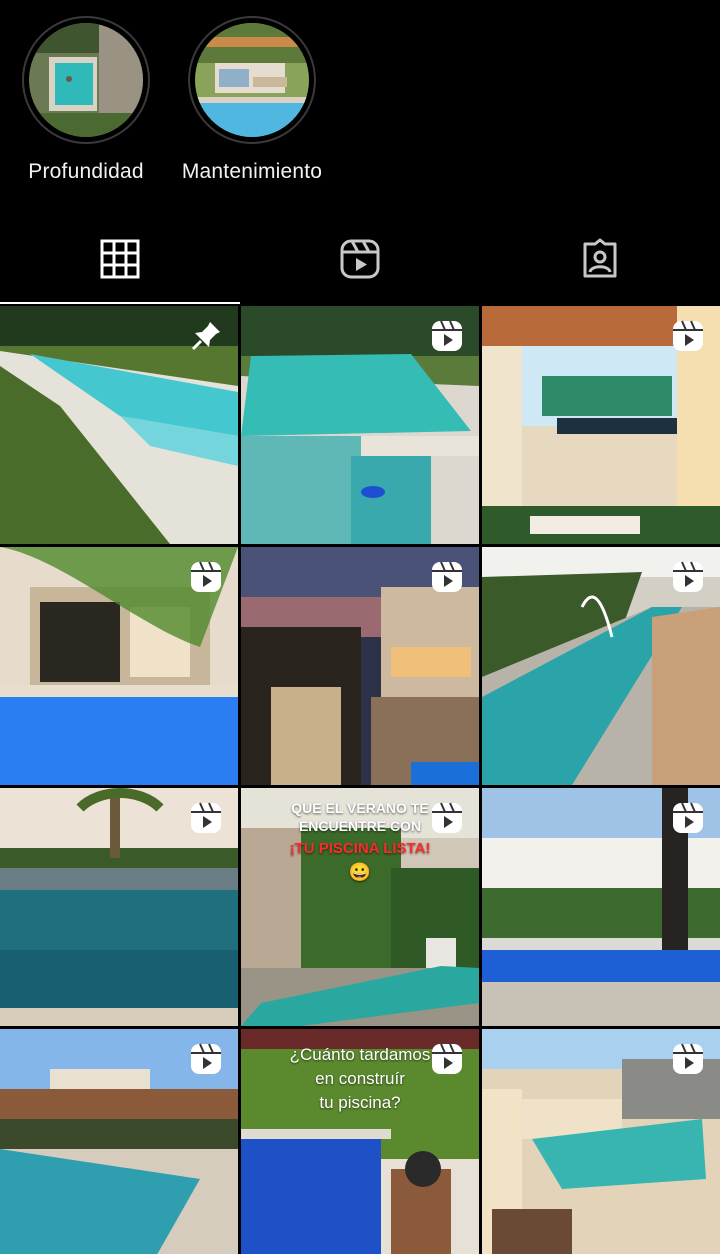 The image size is (720, 1254). I want to click on profile-tabs, so click(360, 259).